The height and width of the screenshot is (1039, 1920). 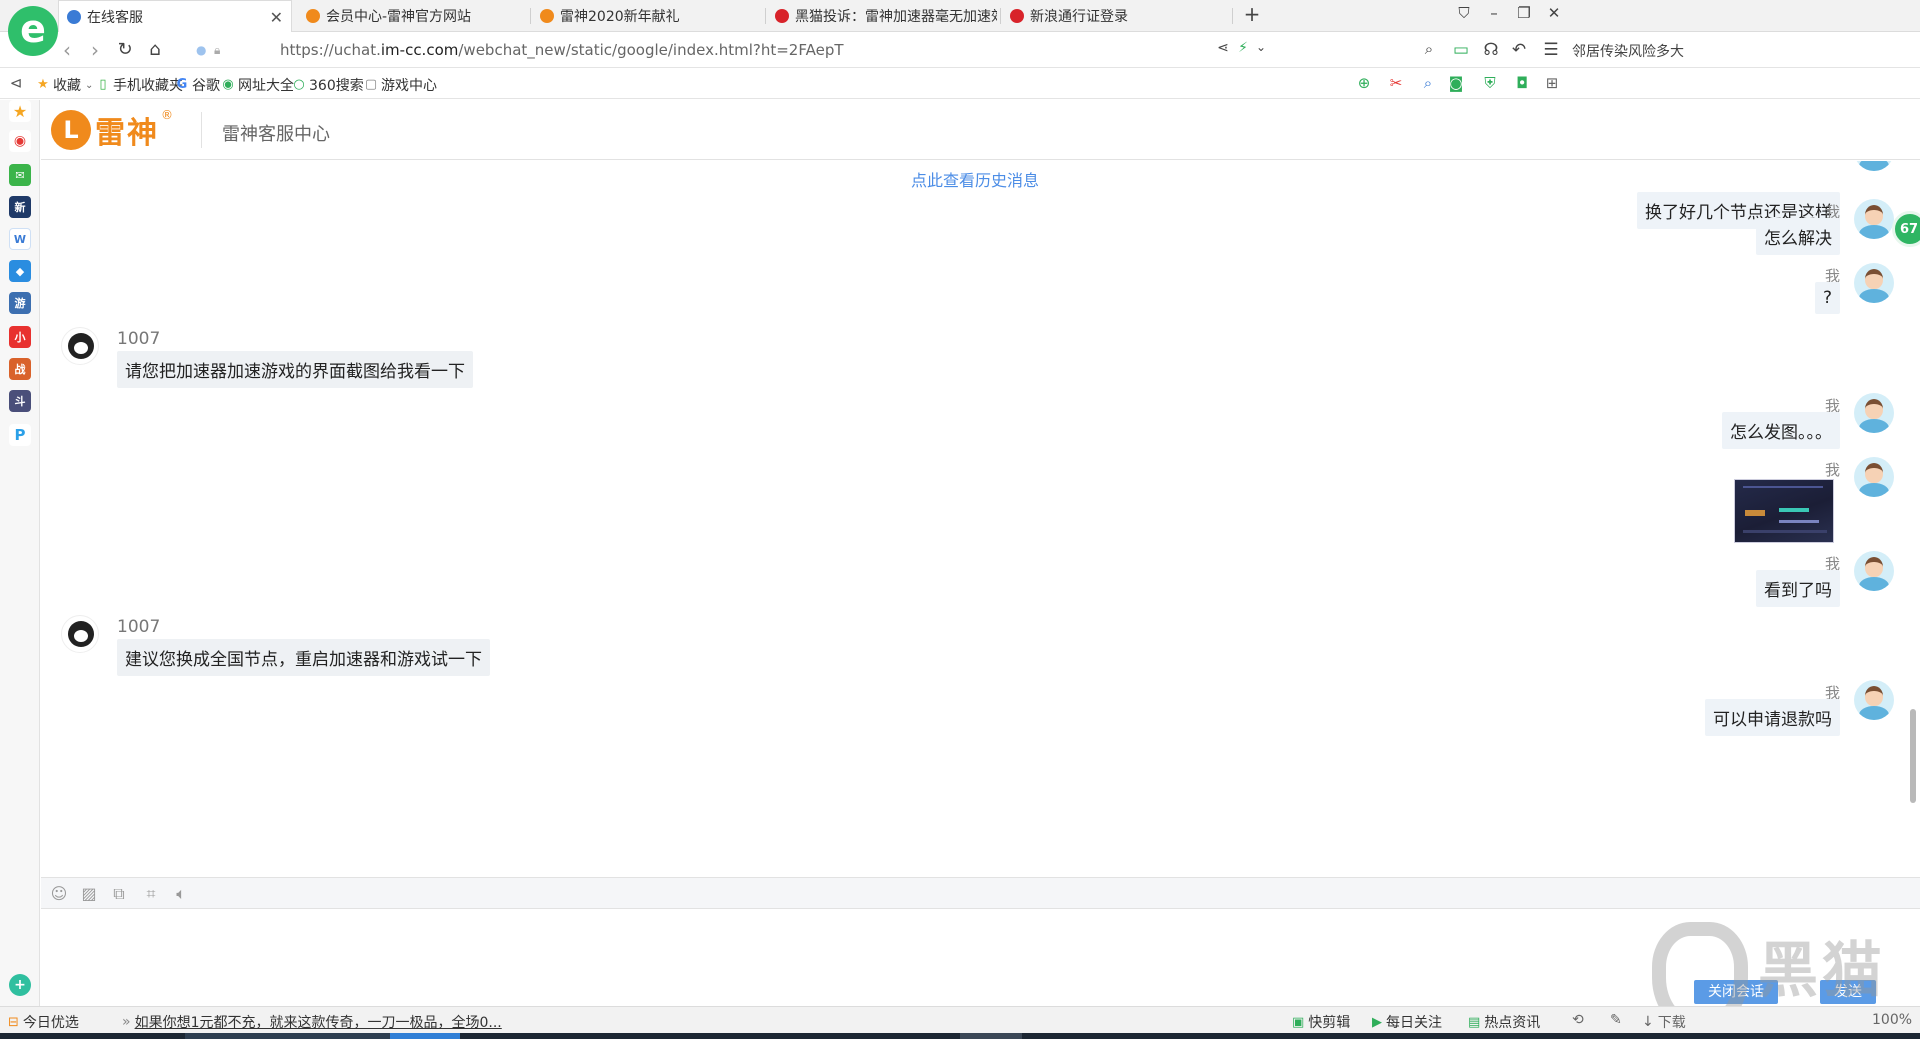 What do you see at coordinates (20, 401) in the screenshot?
I see `sidebar-game-c-icon: 斗` at bounding box center [20, 401].